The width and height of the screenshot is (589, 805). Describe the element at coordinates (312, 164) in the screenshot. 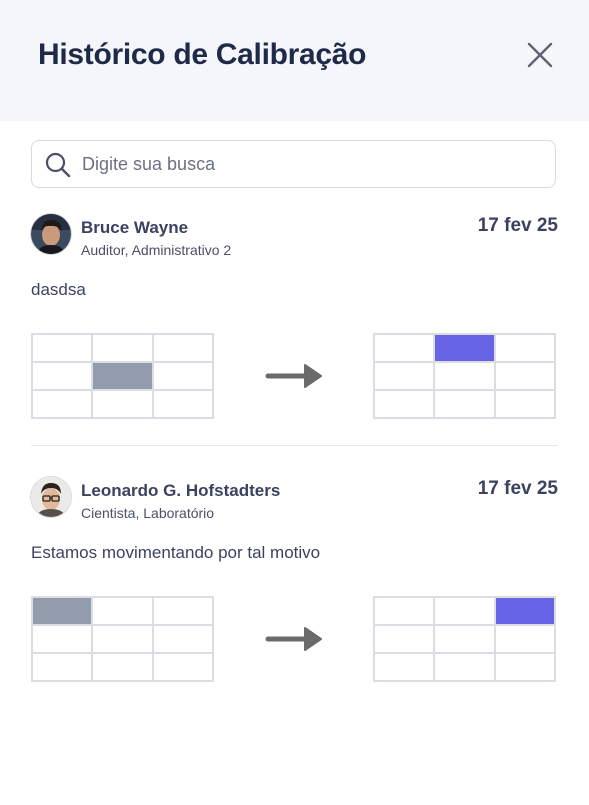

I see `search-input` at that location.